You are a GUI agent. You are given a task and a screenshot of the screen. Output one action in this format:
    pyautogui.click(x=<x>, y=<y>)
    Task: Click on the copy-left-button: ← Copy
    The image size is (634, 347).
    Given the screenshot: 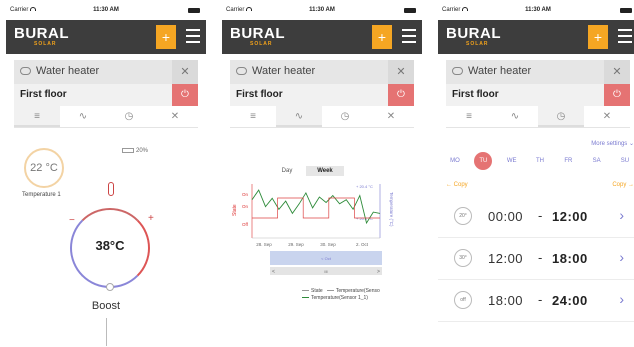 What is the action you would take?
    pyautogui.click(x=457, y=185)
    